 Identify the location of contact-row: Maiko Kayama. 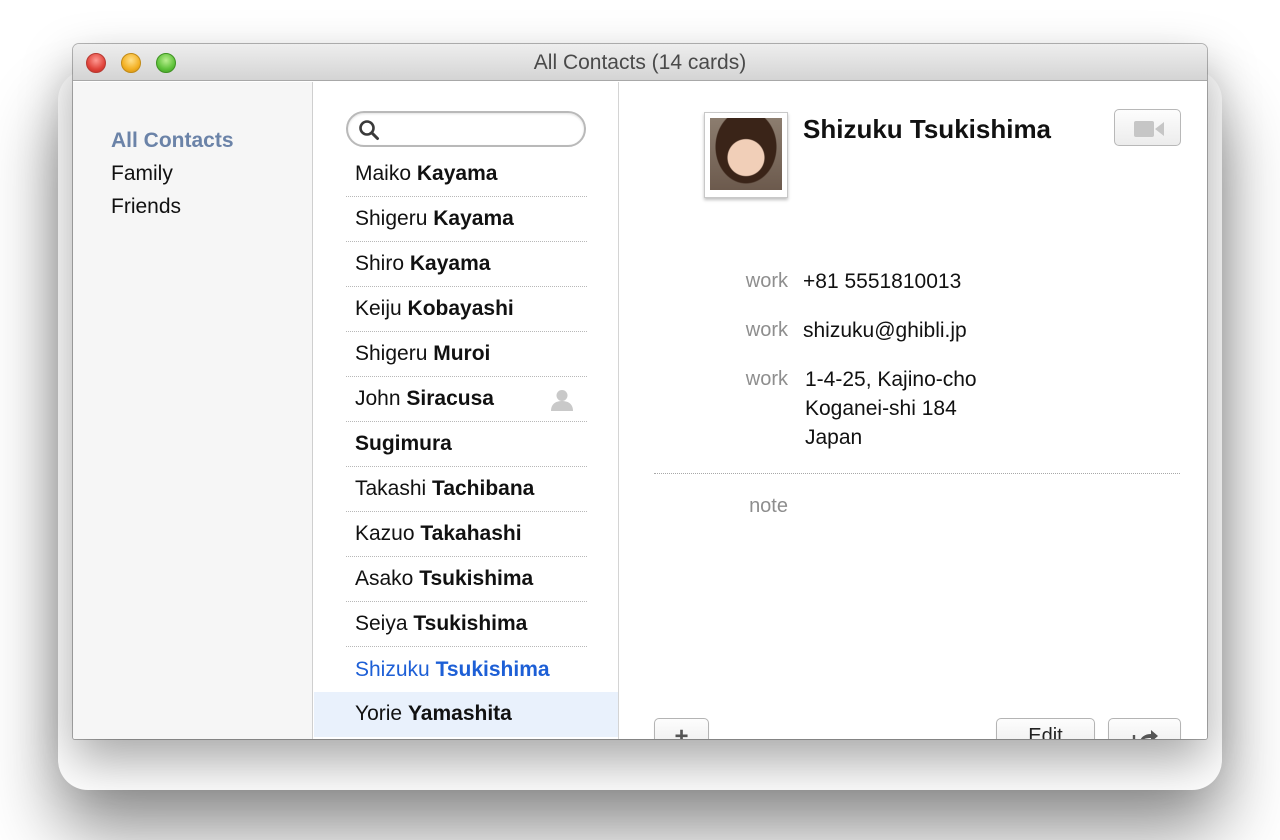
(466, 174).